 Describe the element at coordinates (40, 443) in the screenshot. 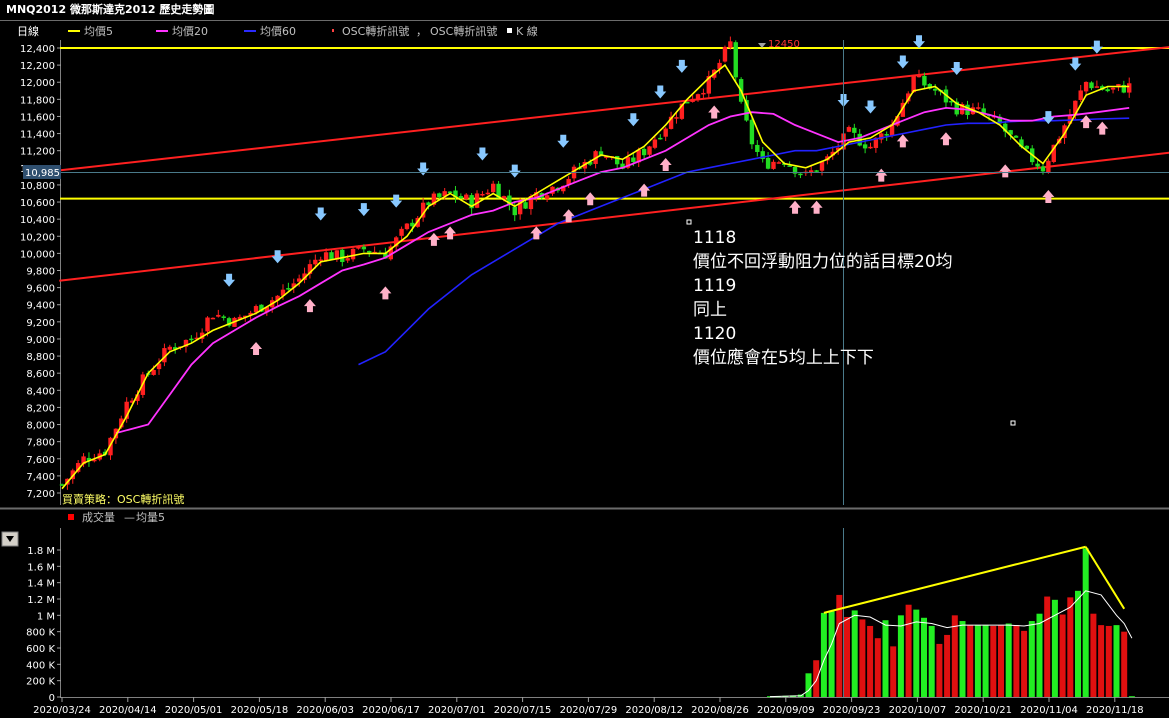

I see `price-tick-label: 7,800` at that location.